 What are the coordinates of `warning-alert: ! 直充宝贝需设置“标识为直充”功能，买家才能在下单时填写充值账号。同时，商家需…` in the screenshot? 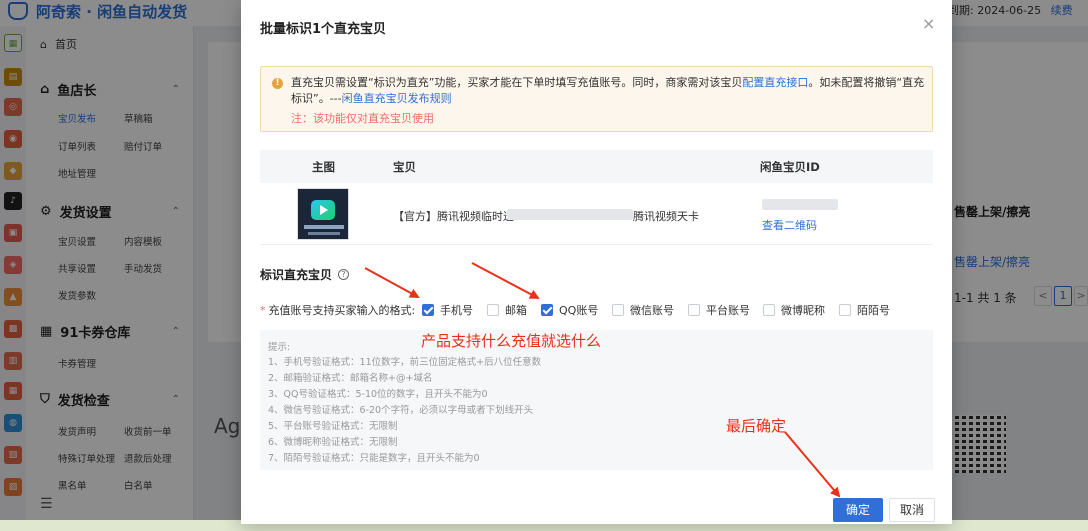 It's located at (596, 99).